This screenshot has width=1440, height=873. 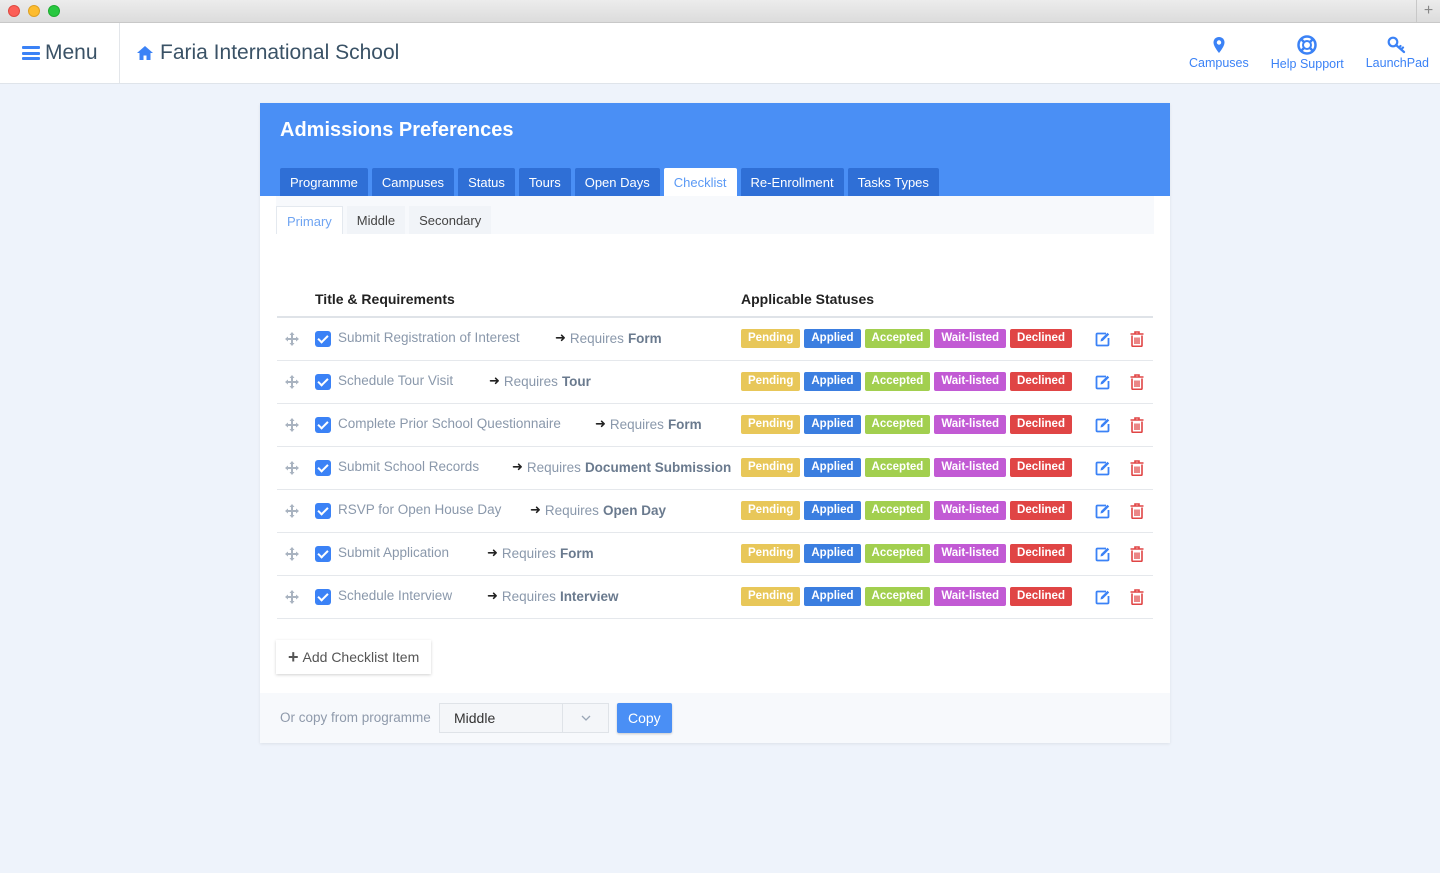 What do you see at coordinates (14, 11) in the screenshot?
I see `close-window-button` at bounding box center [14, 11].